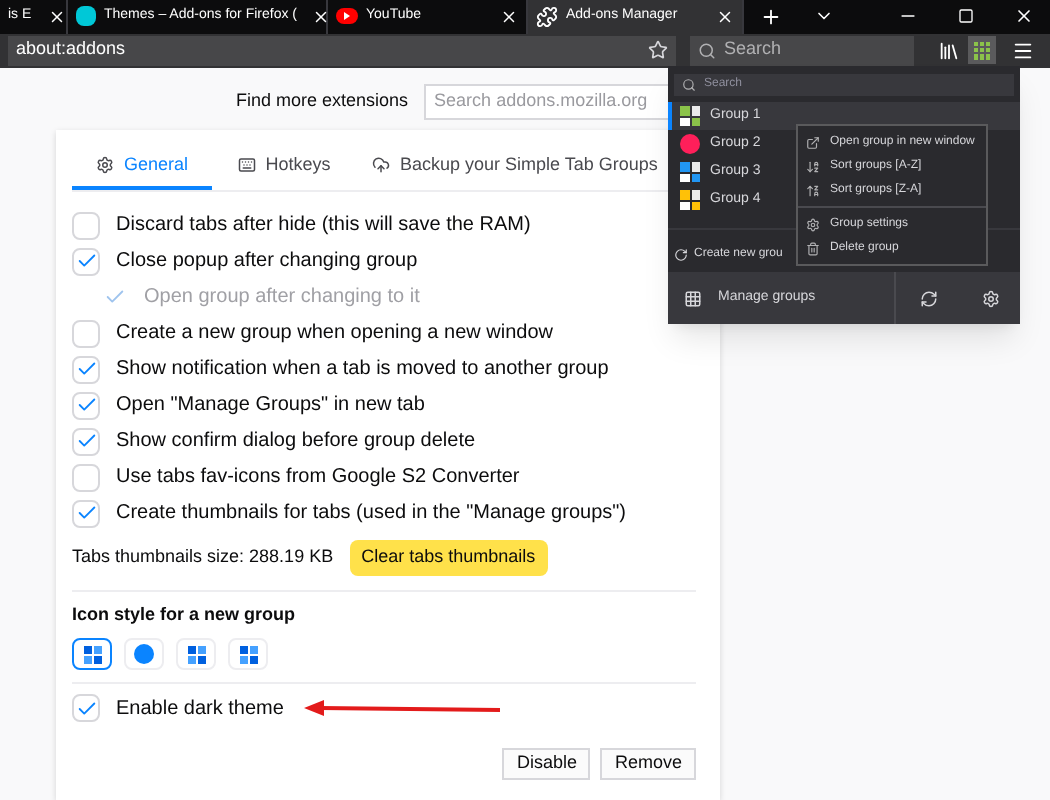 The width and height of the screenshot is (1050, 800). What do you see at coordinates (267, 262) in the screenshot?
I see `option-label: Close popup after changing group` at bounding box center [267, 262].